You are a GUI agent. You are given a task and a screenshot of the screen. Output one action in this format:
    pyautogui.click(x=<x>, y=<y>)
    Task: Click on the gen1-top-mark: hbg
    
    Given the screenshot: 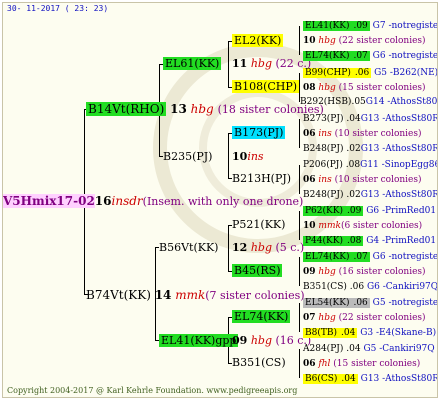 What is the action you would take?
    pyautogui.click(x=202, y=109)
    